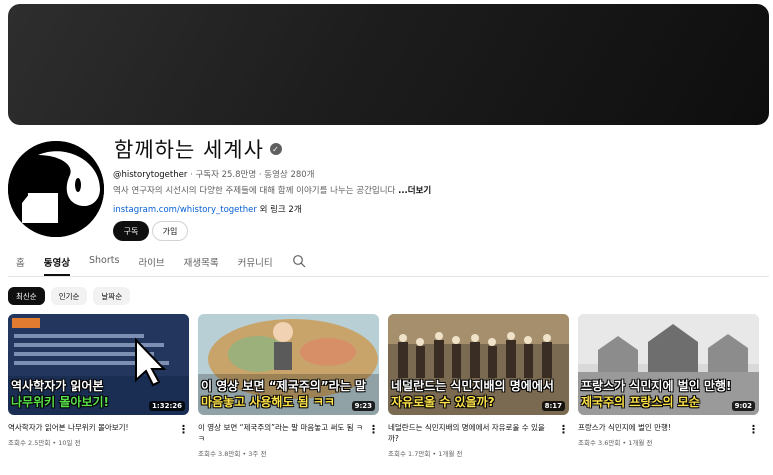 Image resolution: width=773 pixels, height=475 pixels. What do you see at coordinates (289, 175) in the screenshot?
I see `video-count: 동영상 280개` at bounding box center [289, 175].